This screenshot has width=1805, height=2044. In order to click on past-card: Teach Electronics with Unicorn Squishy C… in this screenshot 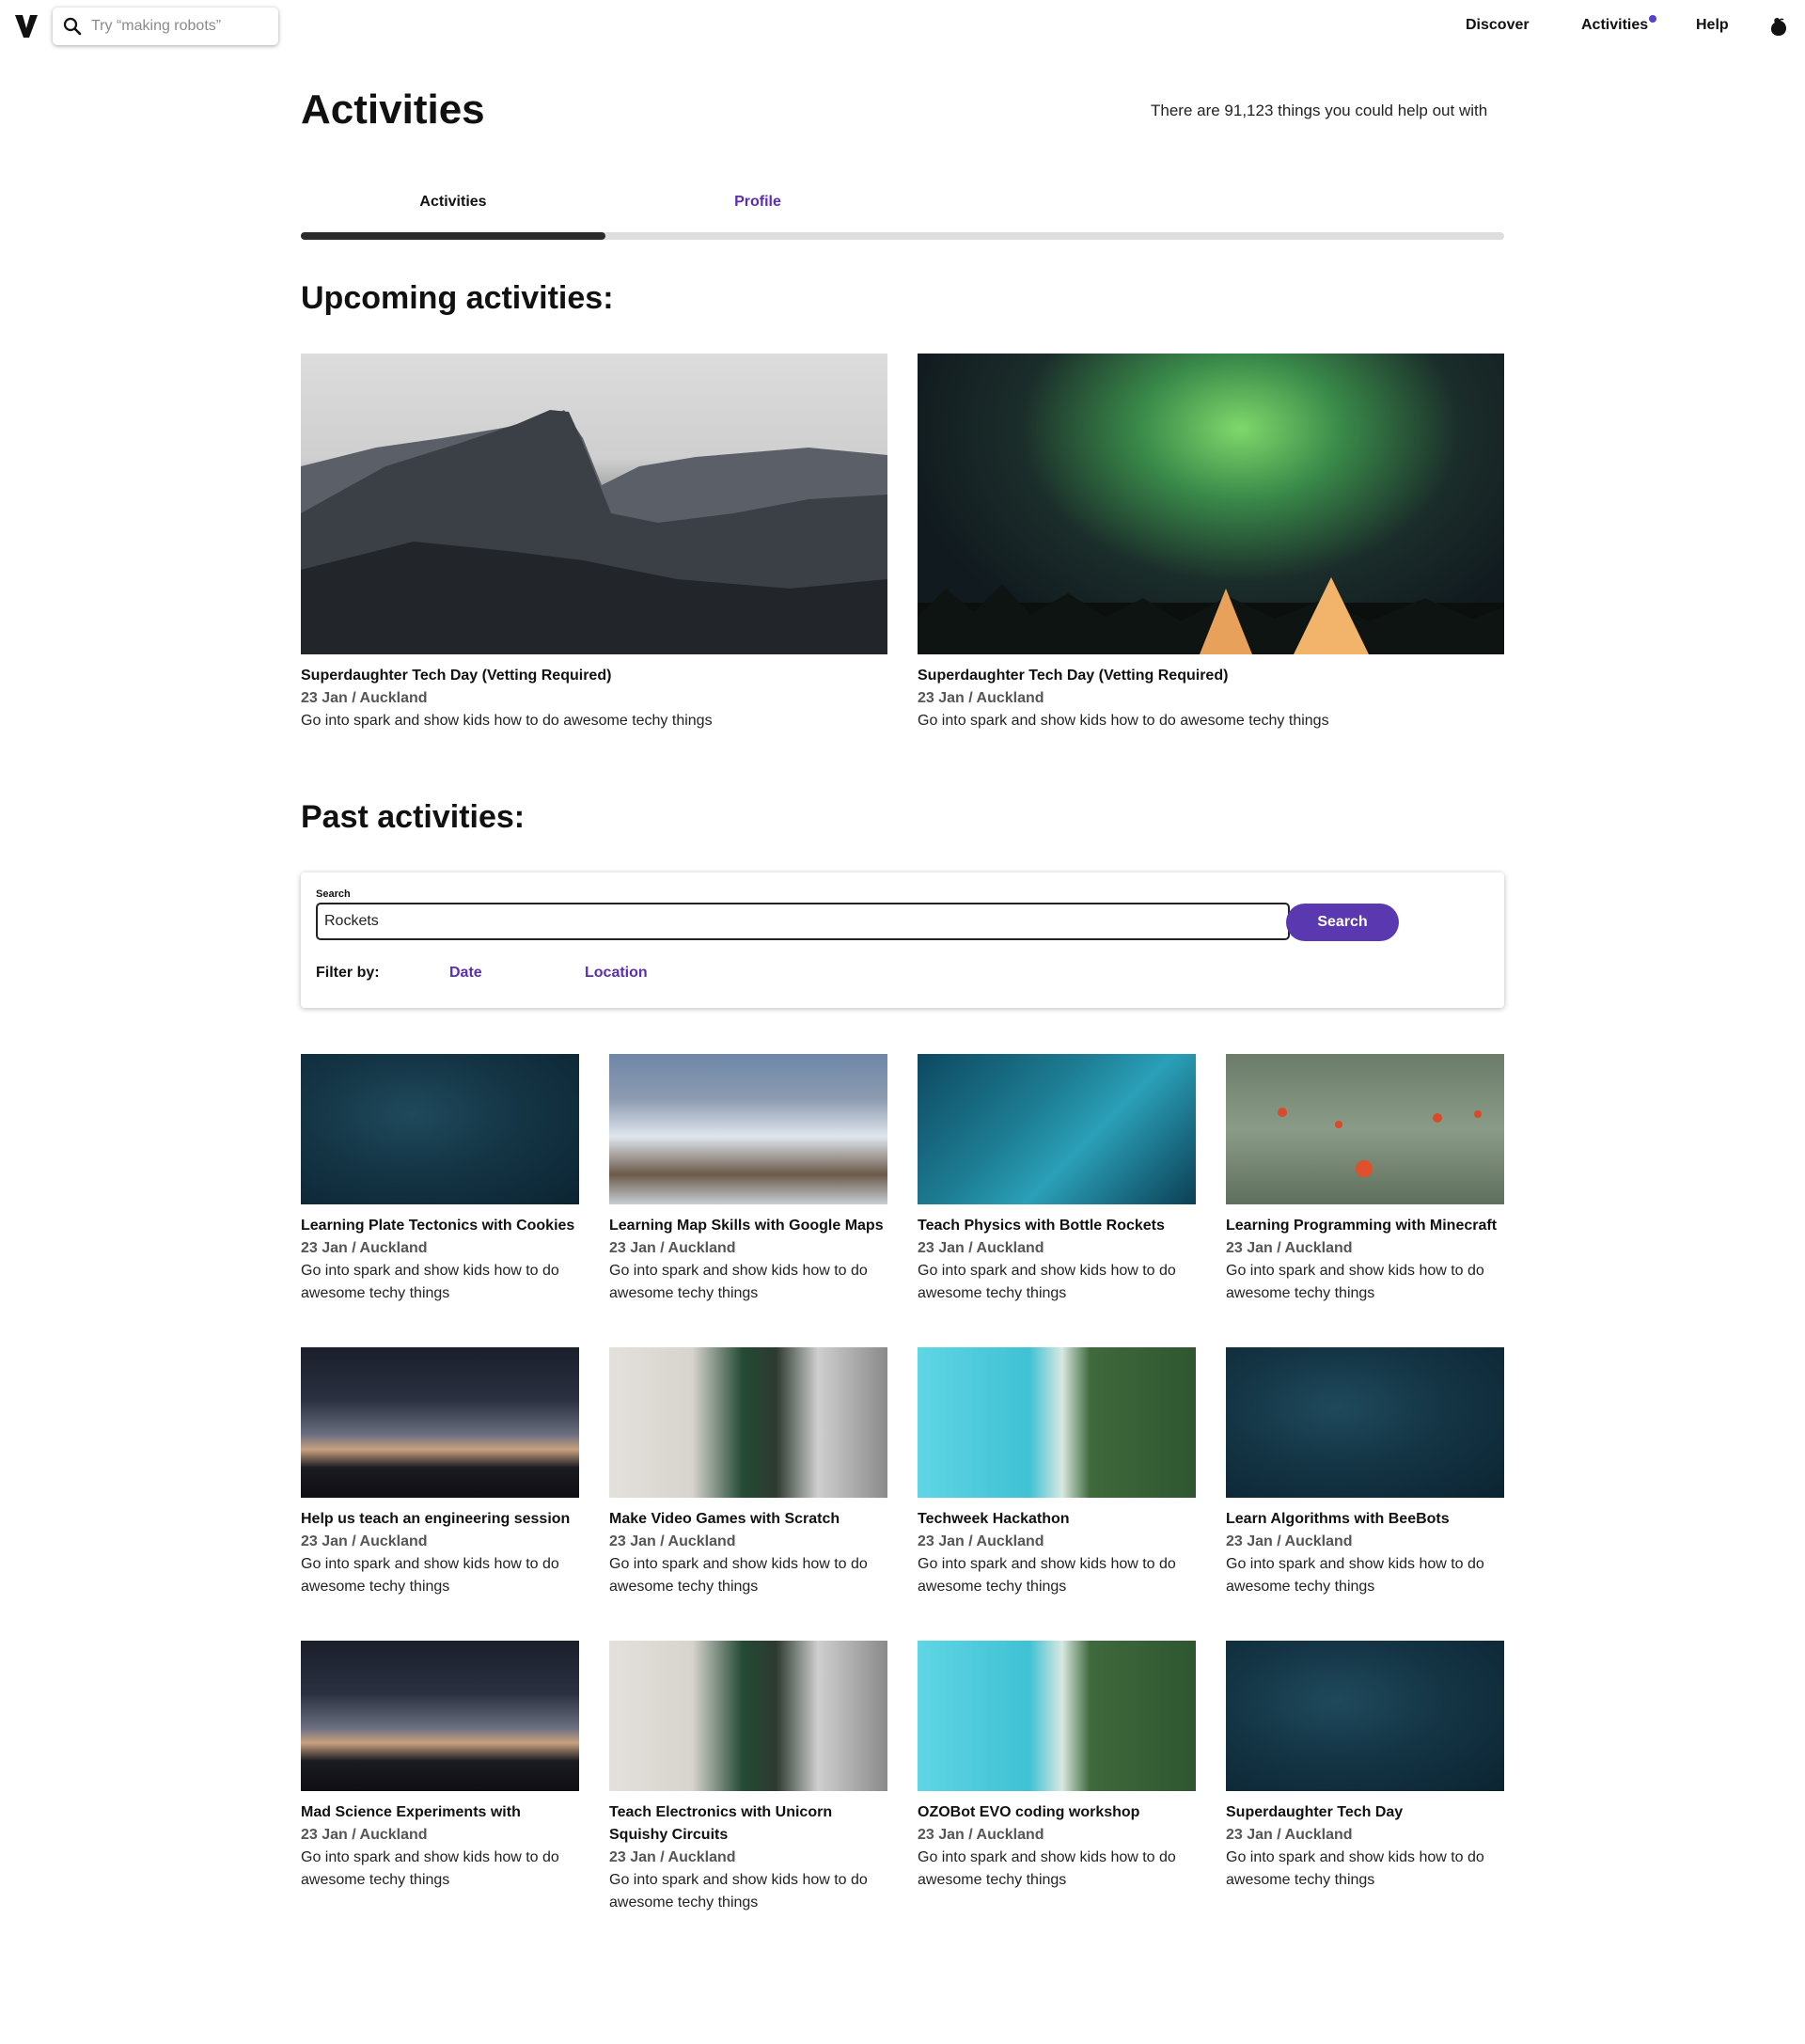, I will do `click(748, 1777)`.